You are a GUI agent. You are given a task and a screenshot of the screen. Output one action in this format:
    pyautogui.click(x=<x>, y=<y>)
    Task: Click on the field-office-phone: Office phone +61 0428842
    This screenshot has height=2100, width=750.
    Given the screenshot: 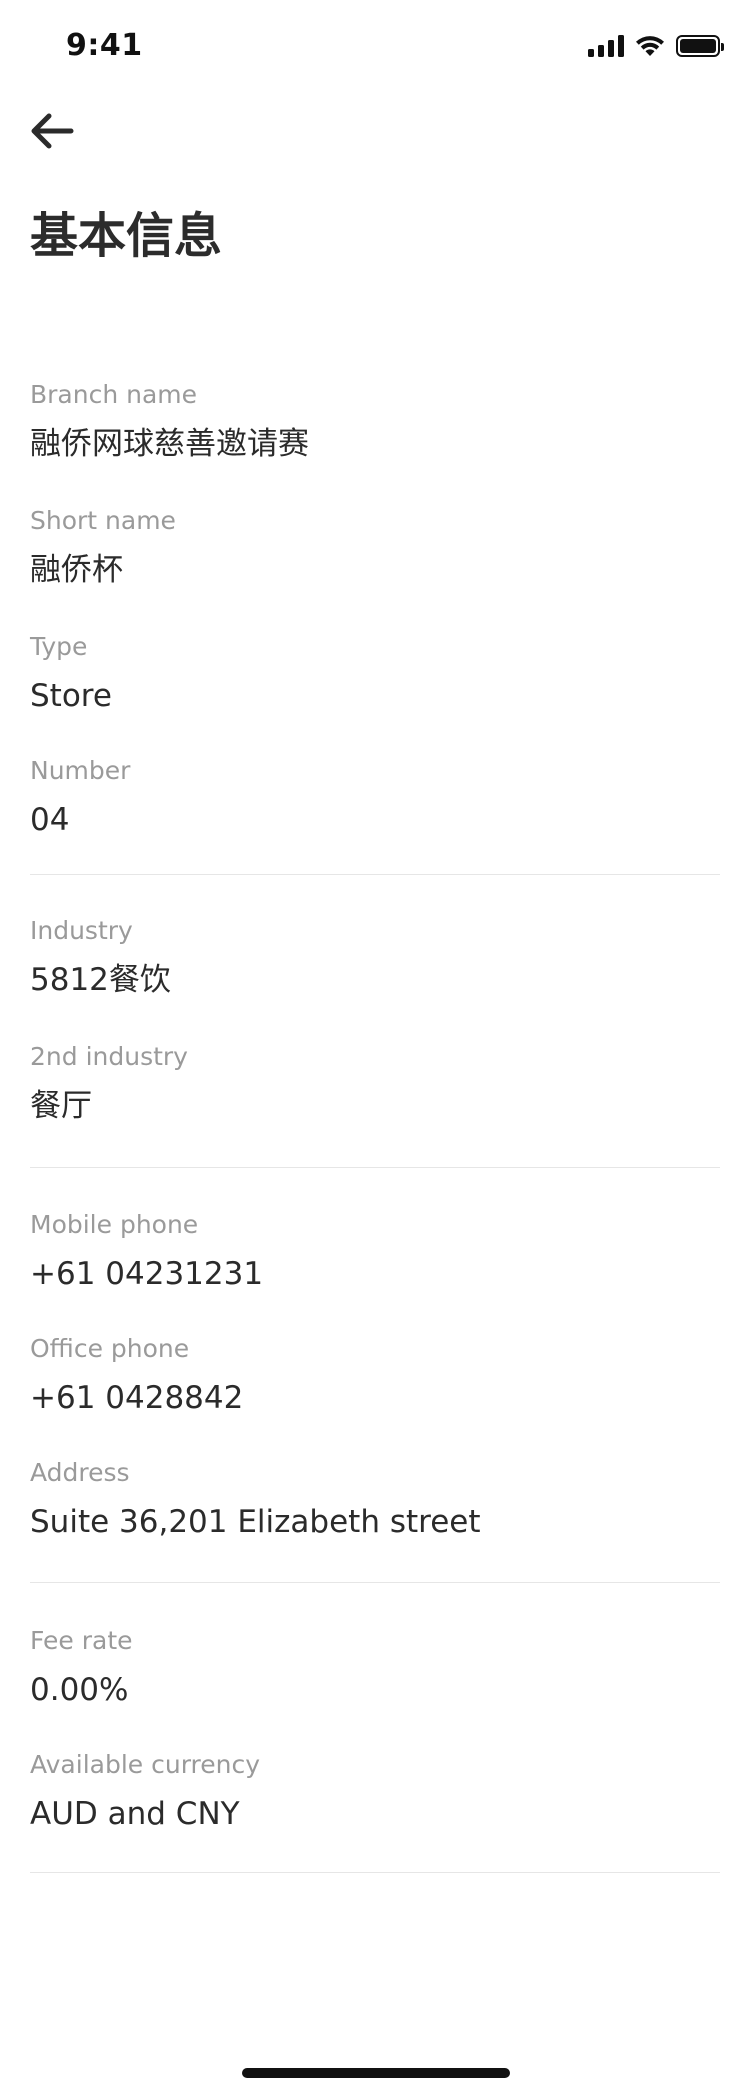 What is the action you would take?
    pyautogui.click(x=375, y=1376)
    